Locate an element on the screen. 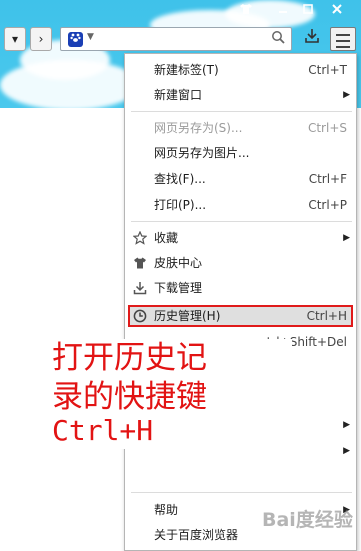  maximize-icon is located at coordinates (308, 11).